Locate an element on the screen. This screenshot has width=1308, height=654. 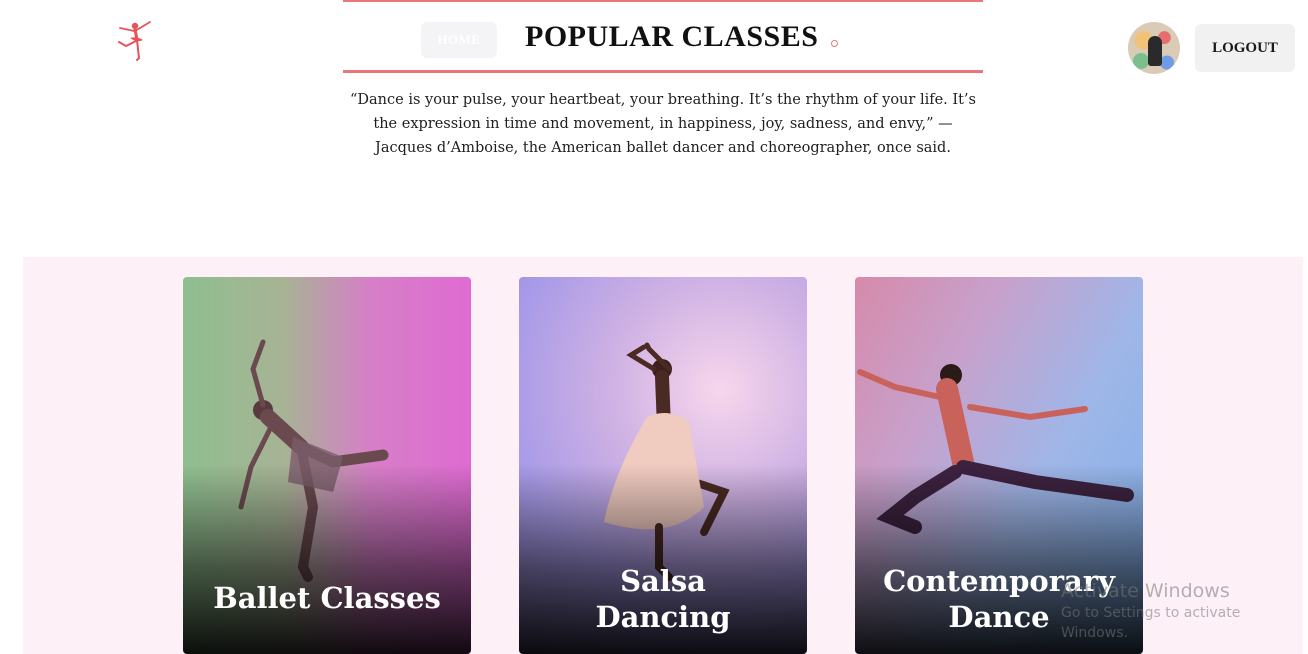
user-avatar is located at coordinates (1154, 48).